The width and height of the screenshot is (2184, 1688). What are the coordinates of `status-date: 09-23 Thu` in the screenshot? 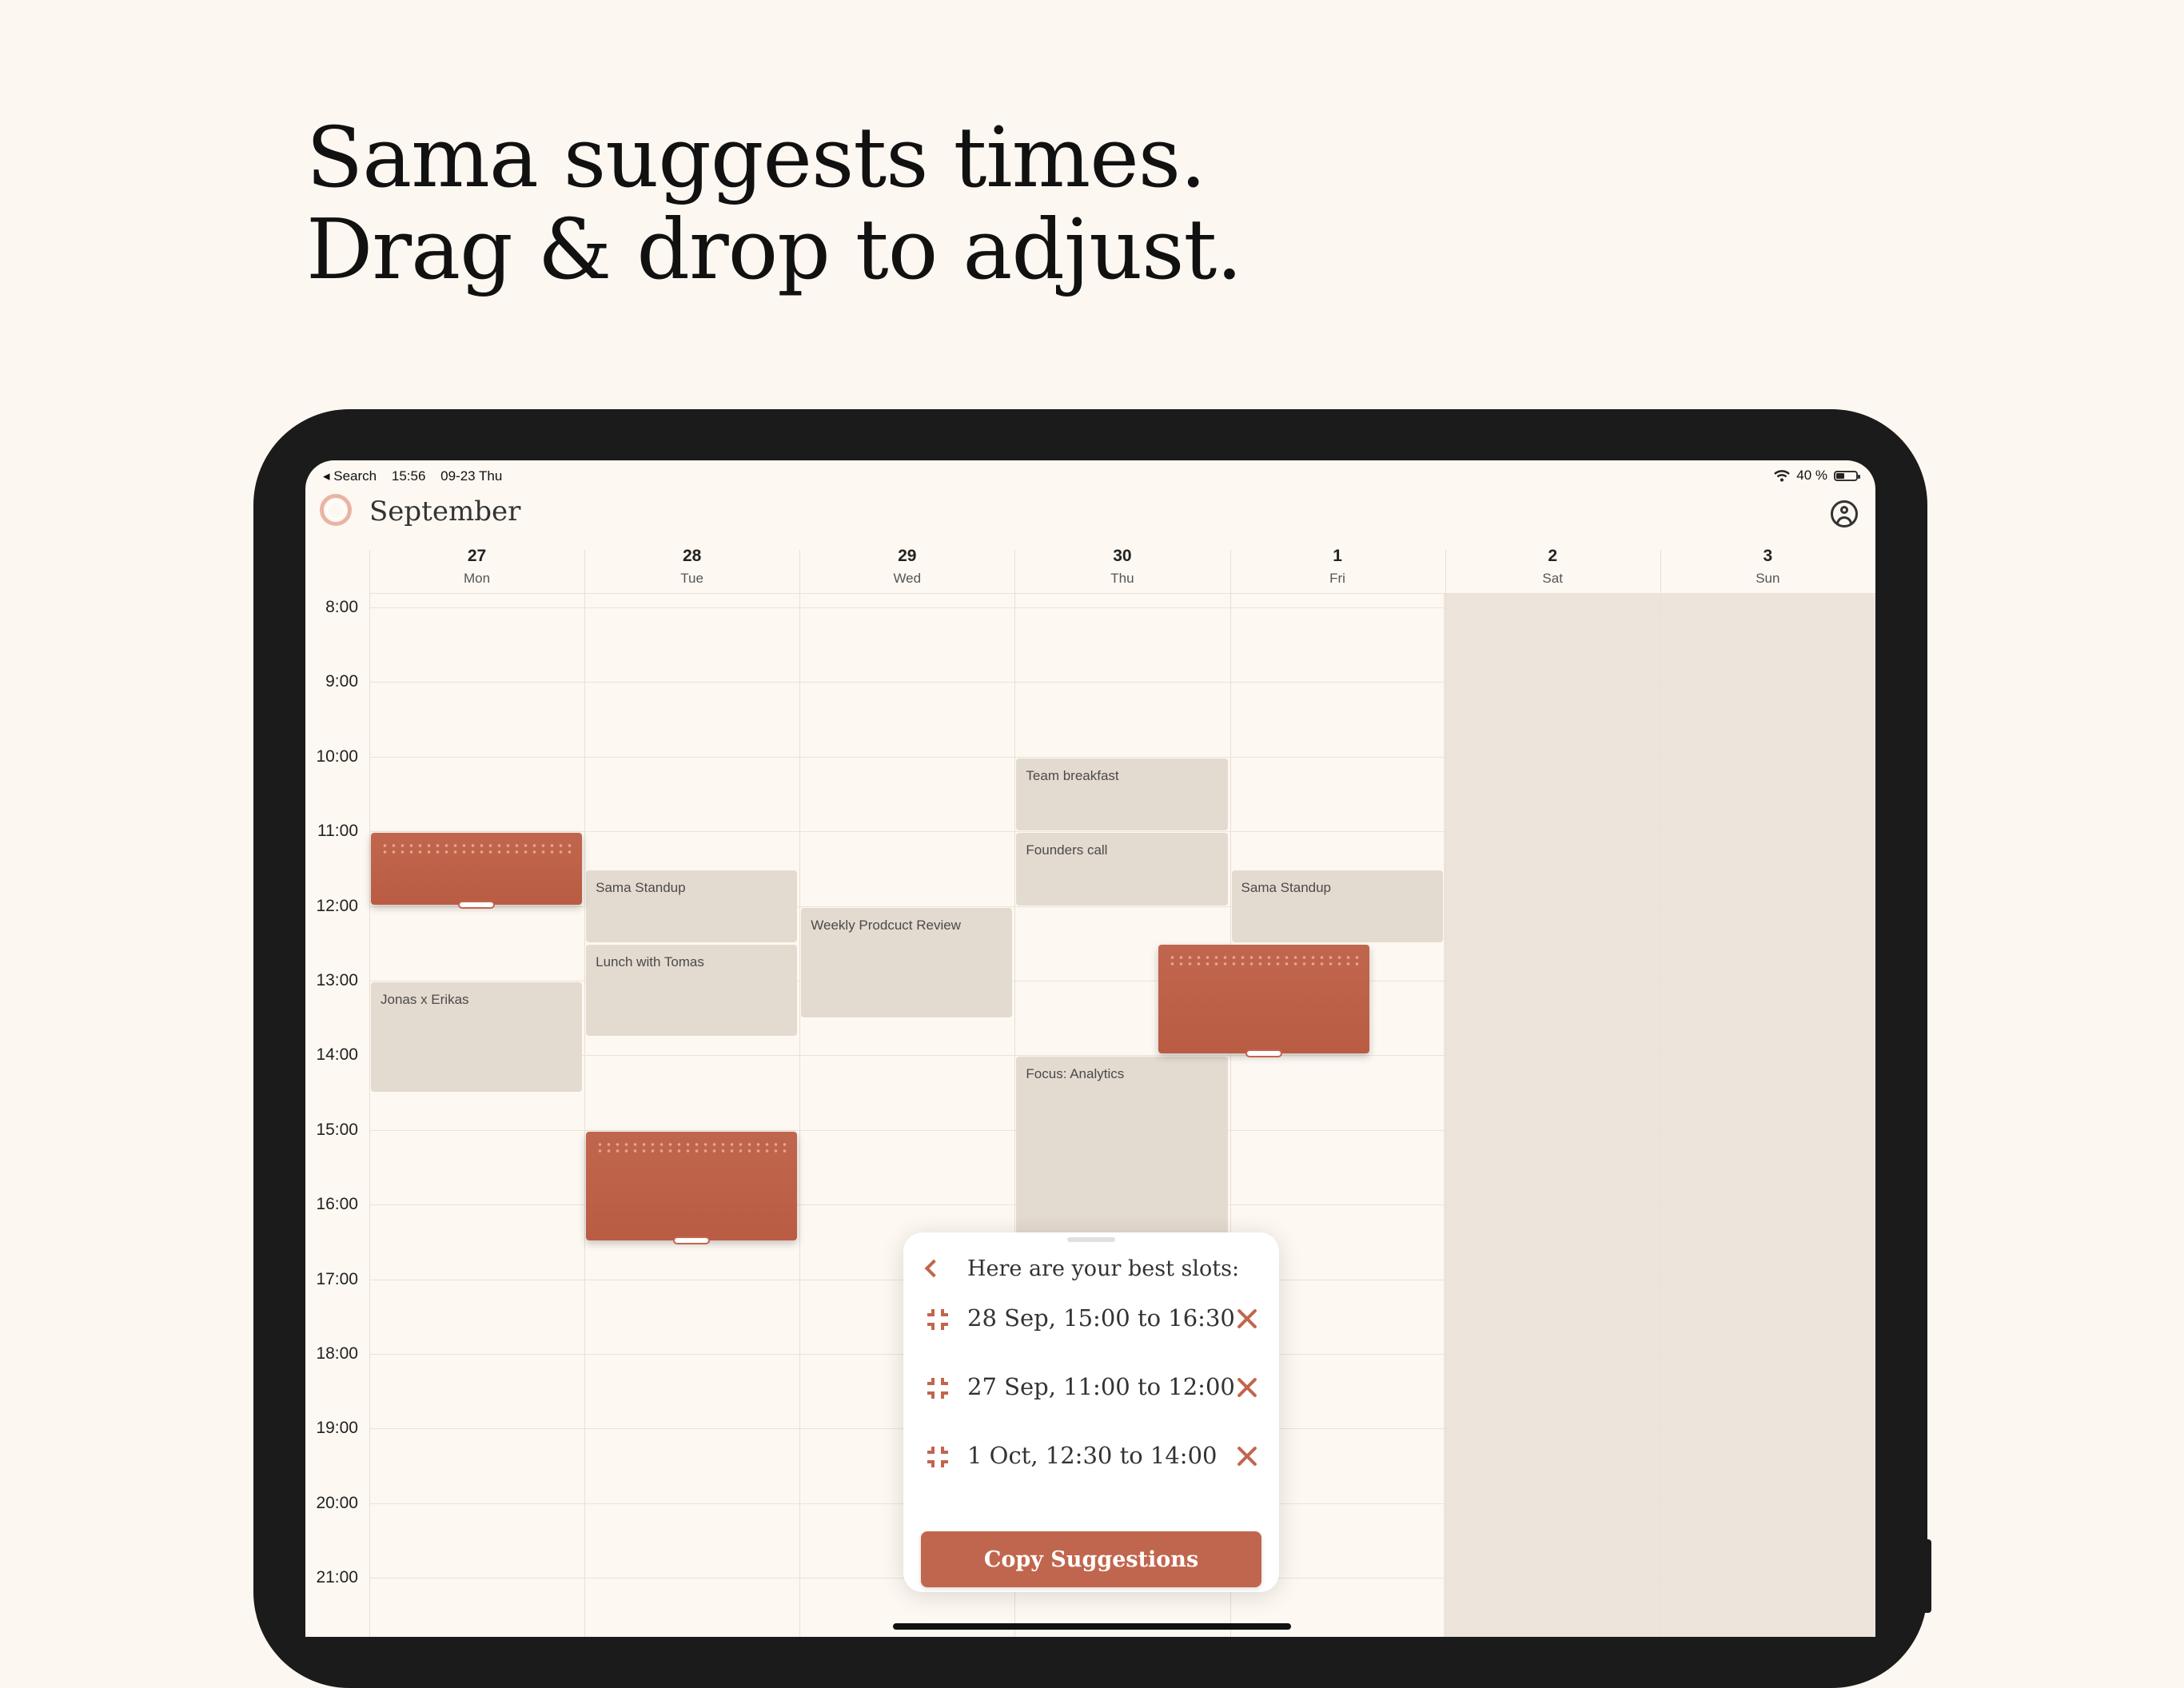 It's located at (471, 476).